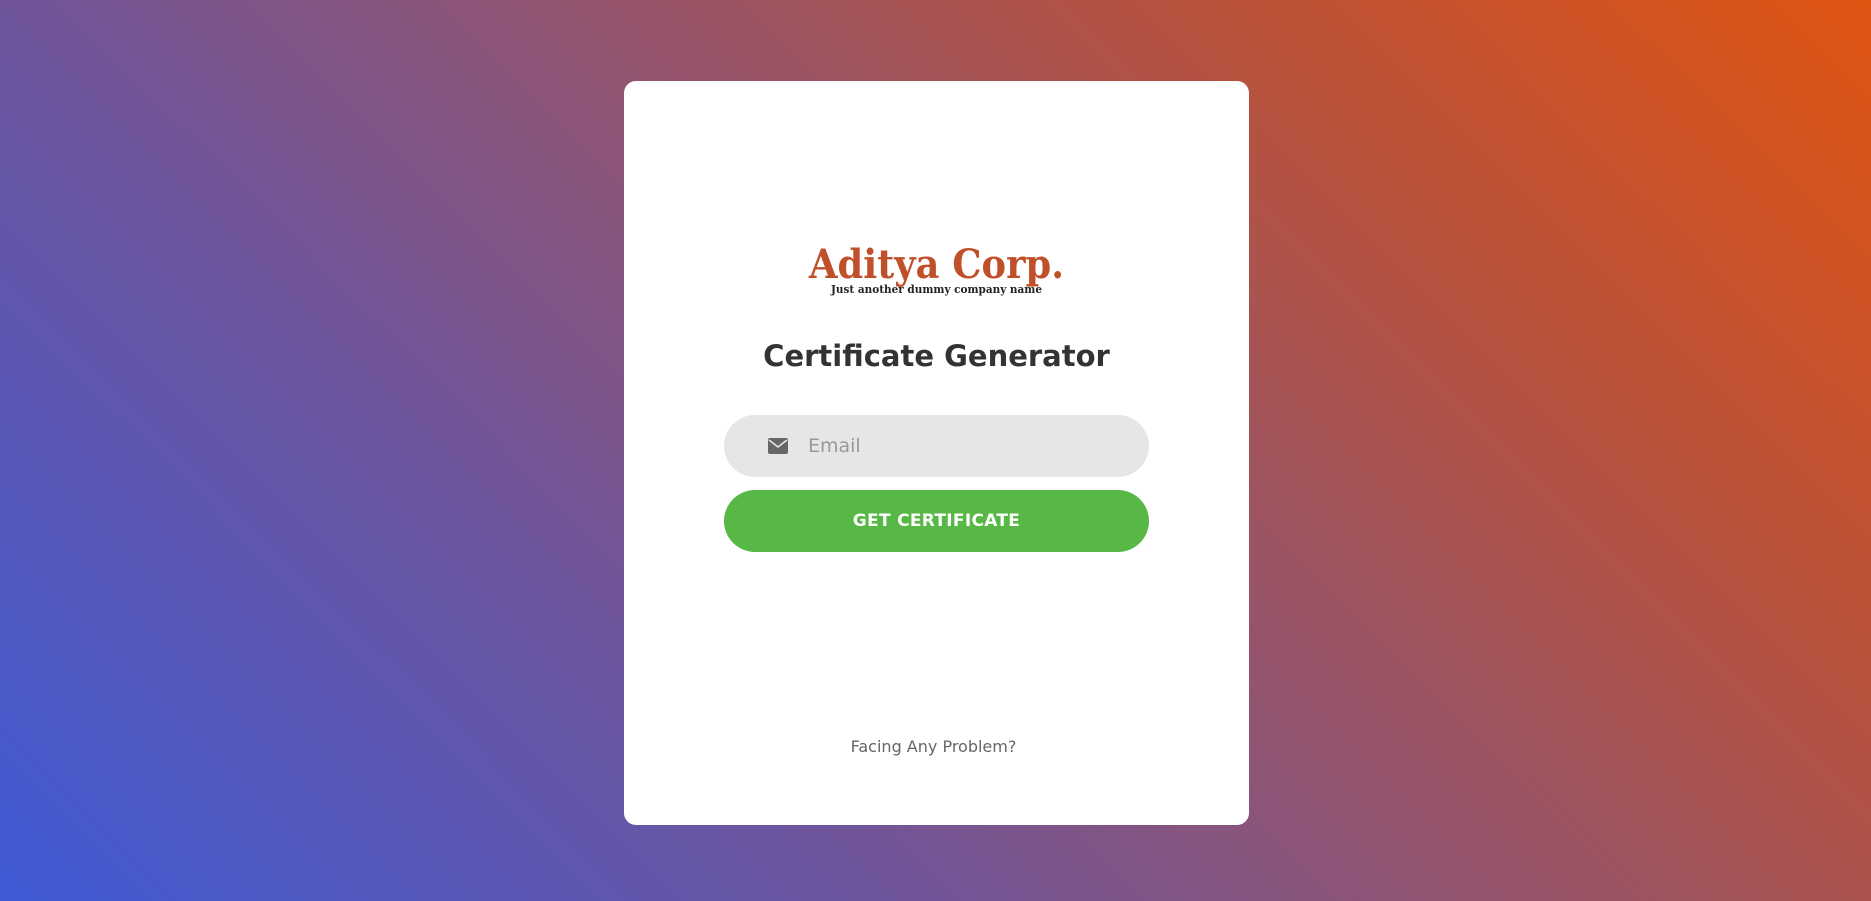 This screenshot has height=901, width=1871. Describe the element at coordinates (936, 264) in the screenshot. I see `logo-name: Aditya Corp.` at that location.